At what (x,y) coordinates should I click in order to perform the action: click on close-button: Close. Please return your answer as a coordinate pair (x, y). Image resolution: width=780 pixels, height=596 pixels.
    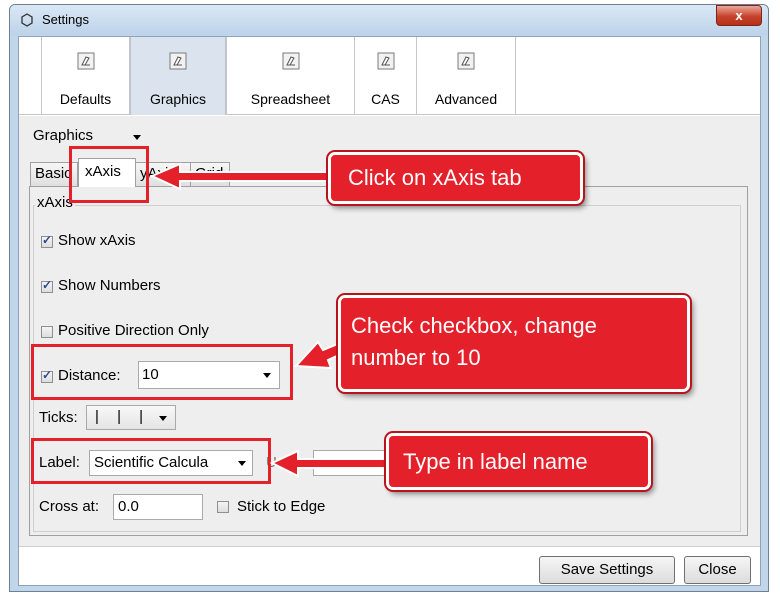
    Looking at the image, I should click on (717, 570).